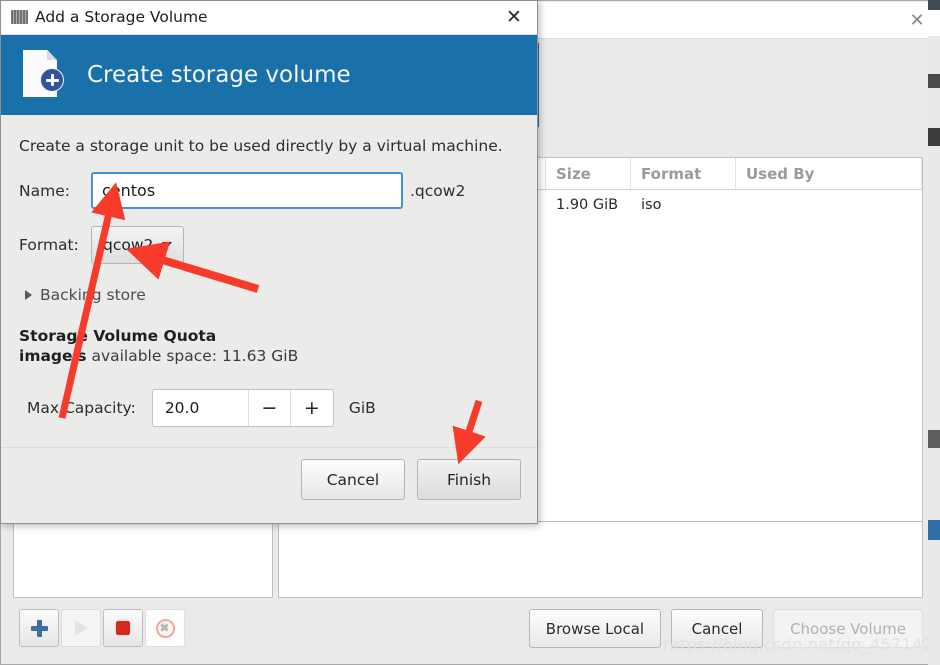  I want to click on quota-pool-name: image's, so click(53, 356).